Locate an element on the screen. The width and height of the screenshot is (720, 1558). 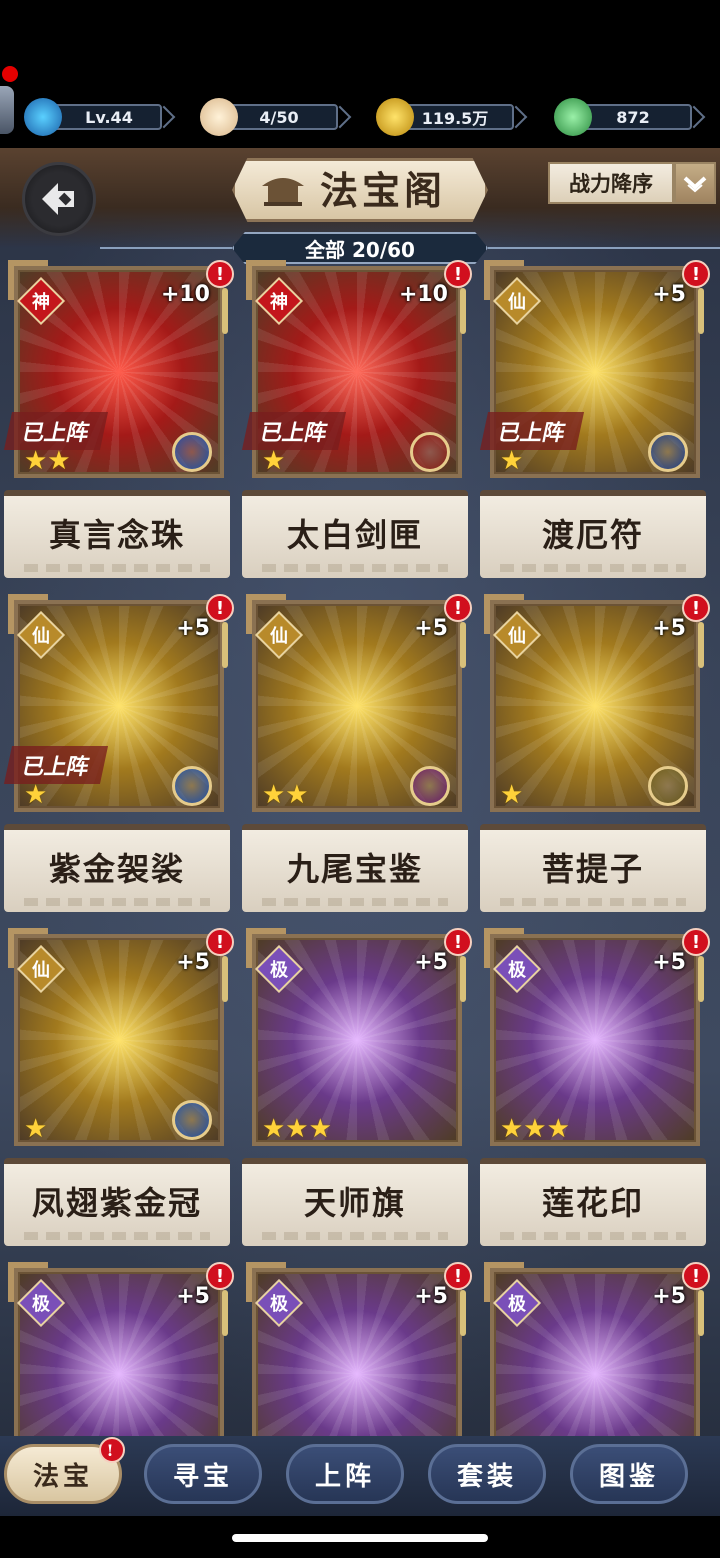
chevron-down-icon is located at coordinates (695, 183).